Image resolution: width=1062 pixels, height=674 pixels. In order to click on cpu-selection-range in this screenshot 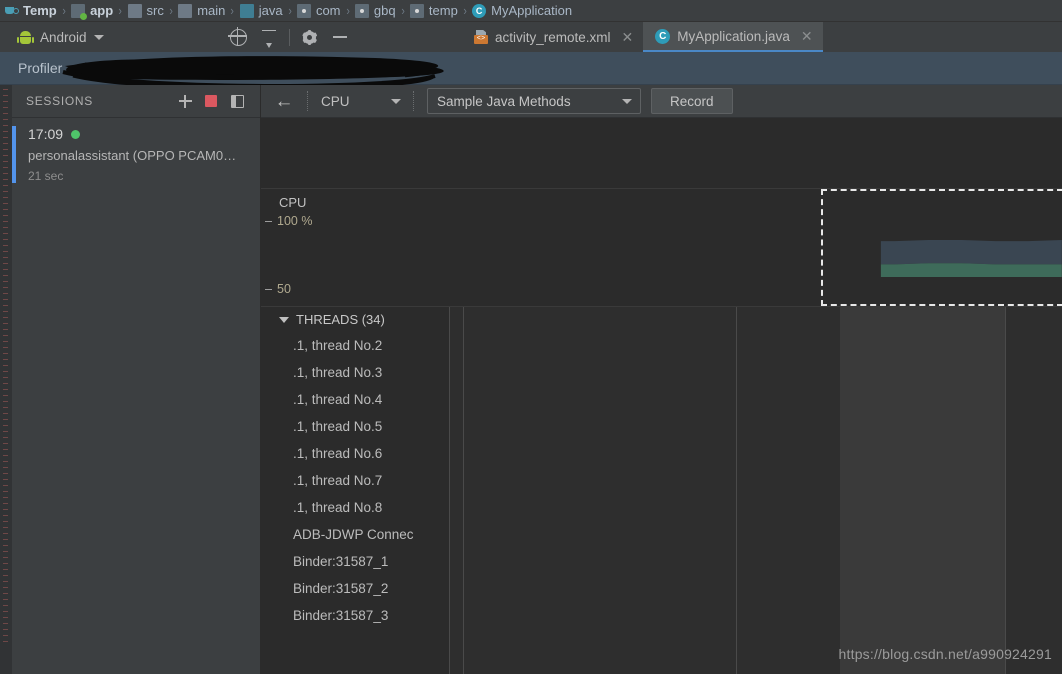, I will do `click(941, 247)`.